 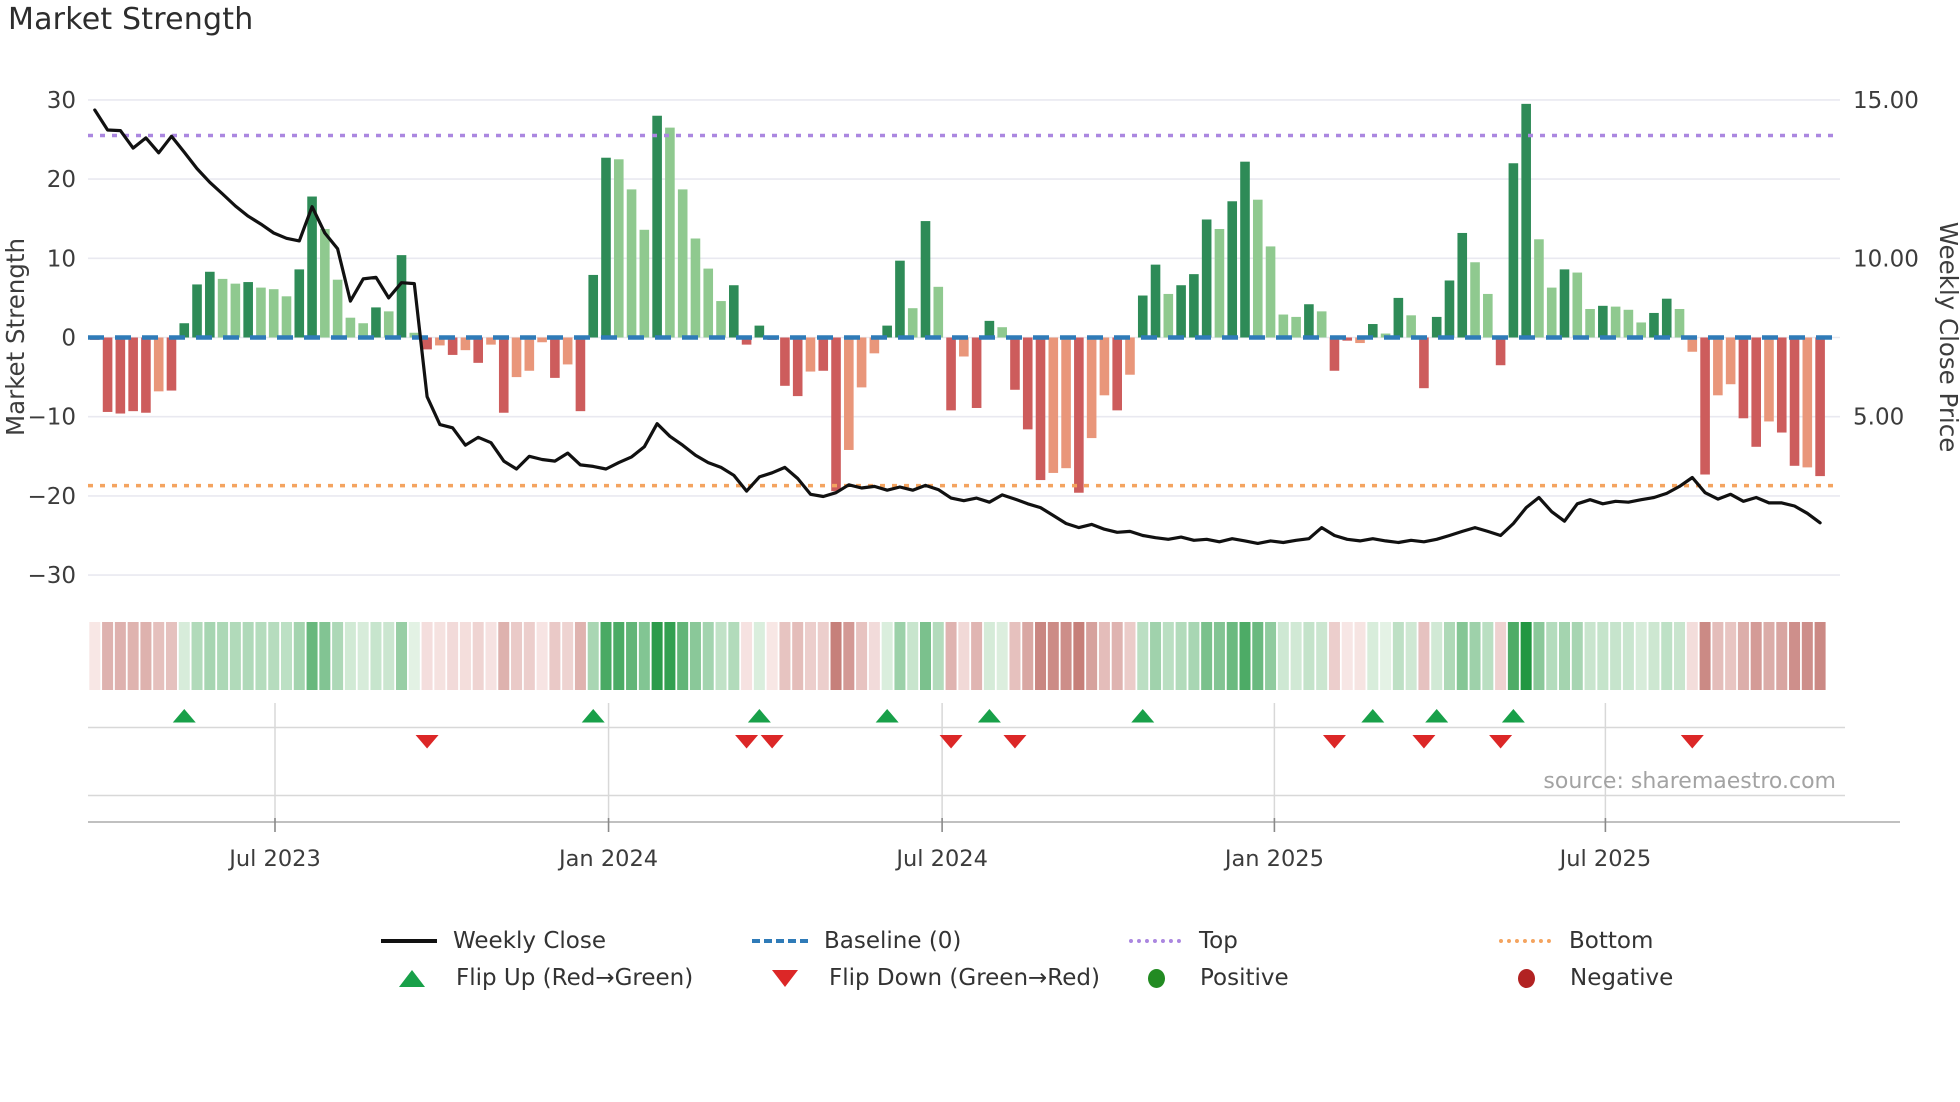 I want to click on negative-dot-icon, so click(x=1526, y=978).